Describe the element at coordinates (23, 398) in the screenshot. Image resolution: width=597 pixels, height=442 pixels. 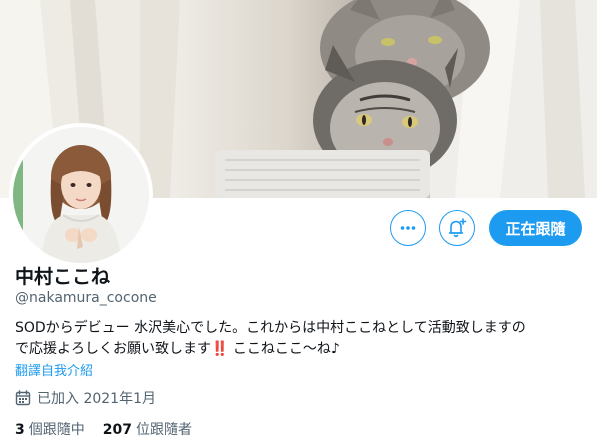
I see `calendar-icon` at that location.